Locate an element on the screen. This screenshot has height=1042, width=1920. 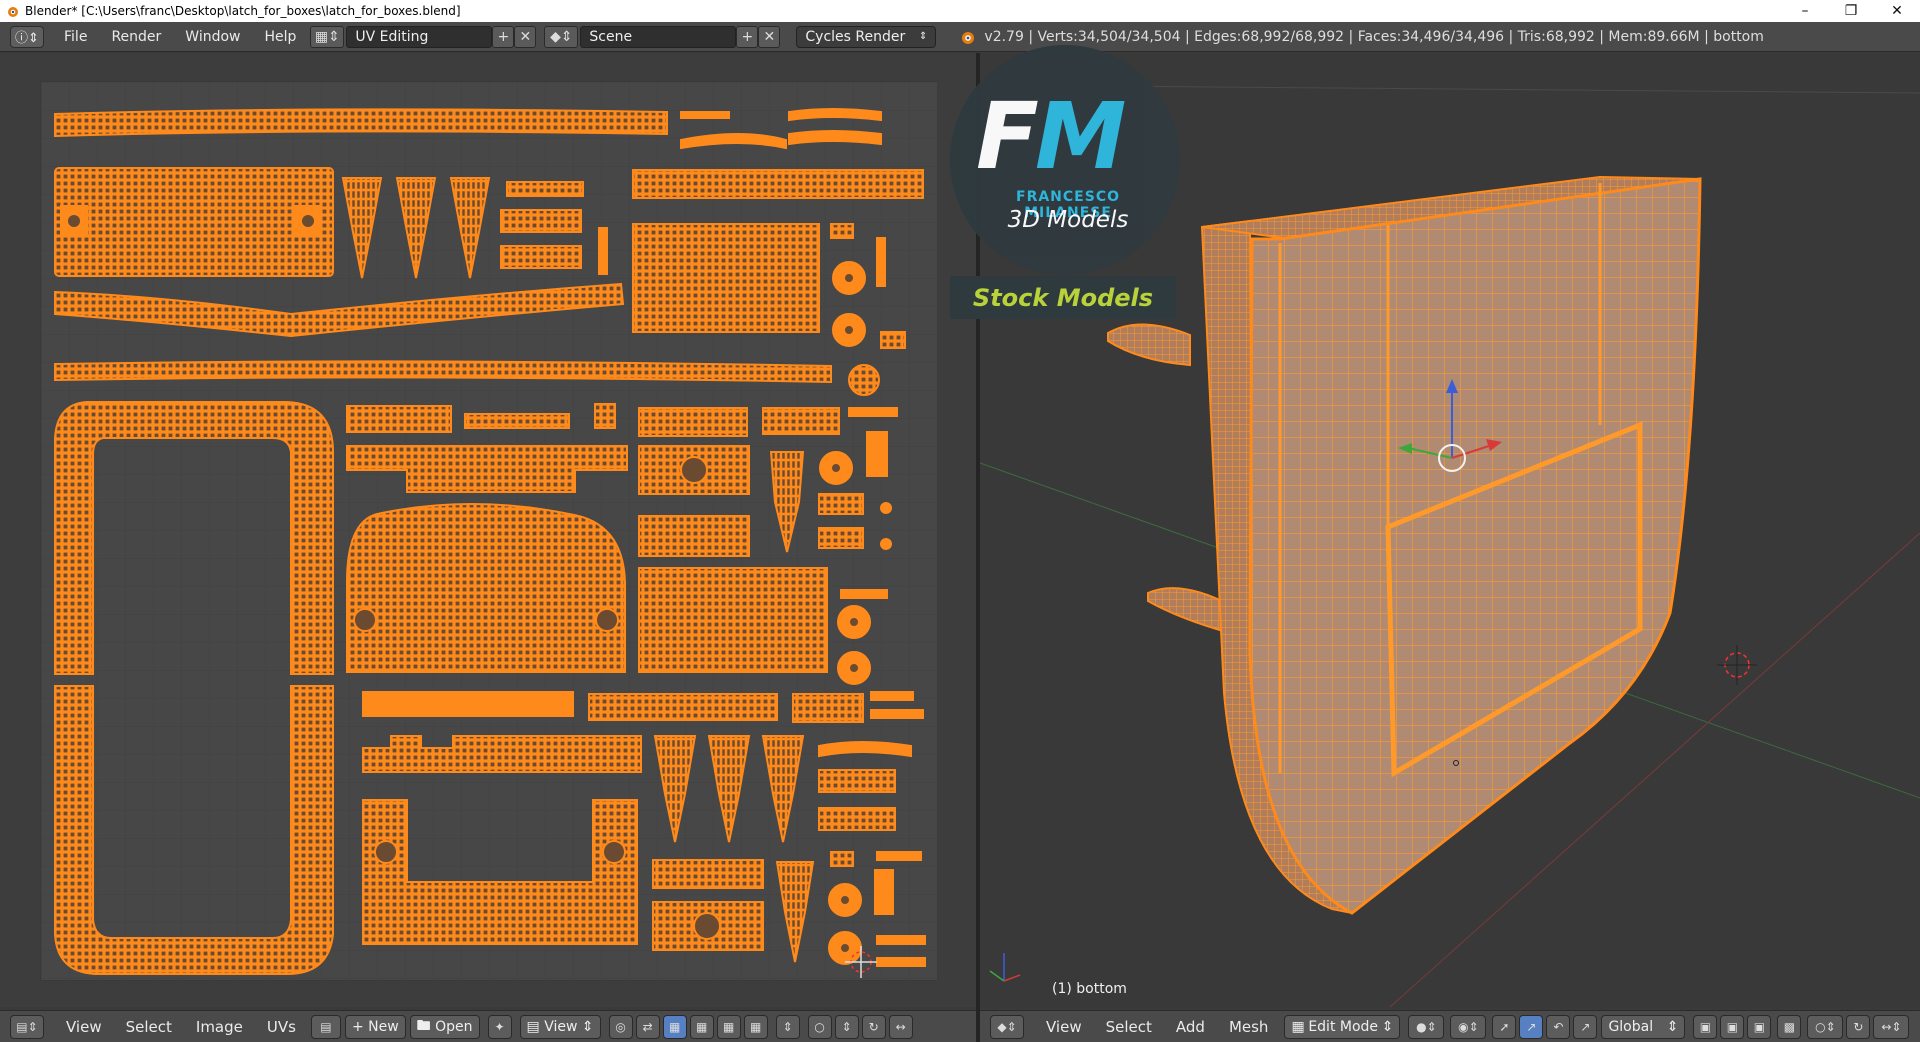
editor-type-uv-icon: ▤⇕ is located at coordinates (27, 1026).